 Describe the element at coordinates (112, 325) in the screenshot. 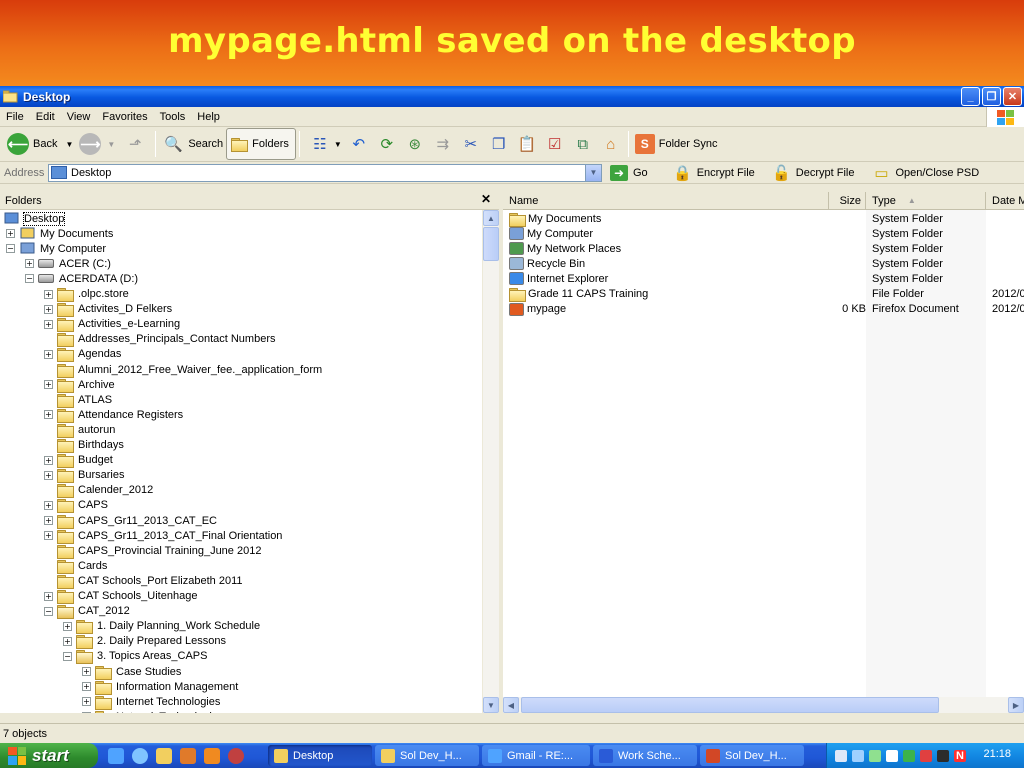

I see `tree-item: + Activities_e-Learning` at that location.